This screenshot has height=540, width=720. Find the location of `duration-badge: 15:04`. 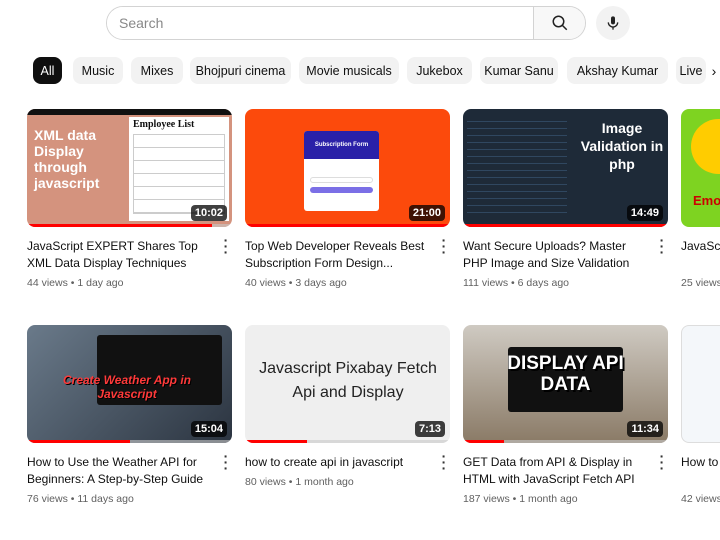

duration-badge: 15:04 is located at coordinates (208, 429).